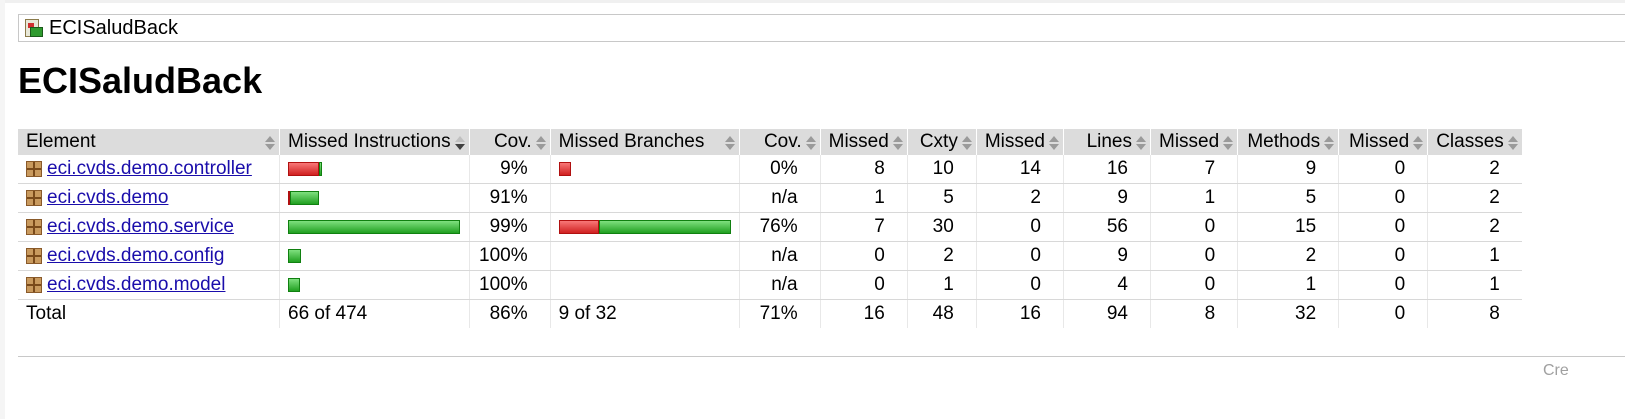  Describe the element at coordinates (770, 285) in the screenshot. I see `table-row: eci.cvds.demo.model 100% n/a 0 1 0 4 0 1 0 1` at that location.